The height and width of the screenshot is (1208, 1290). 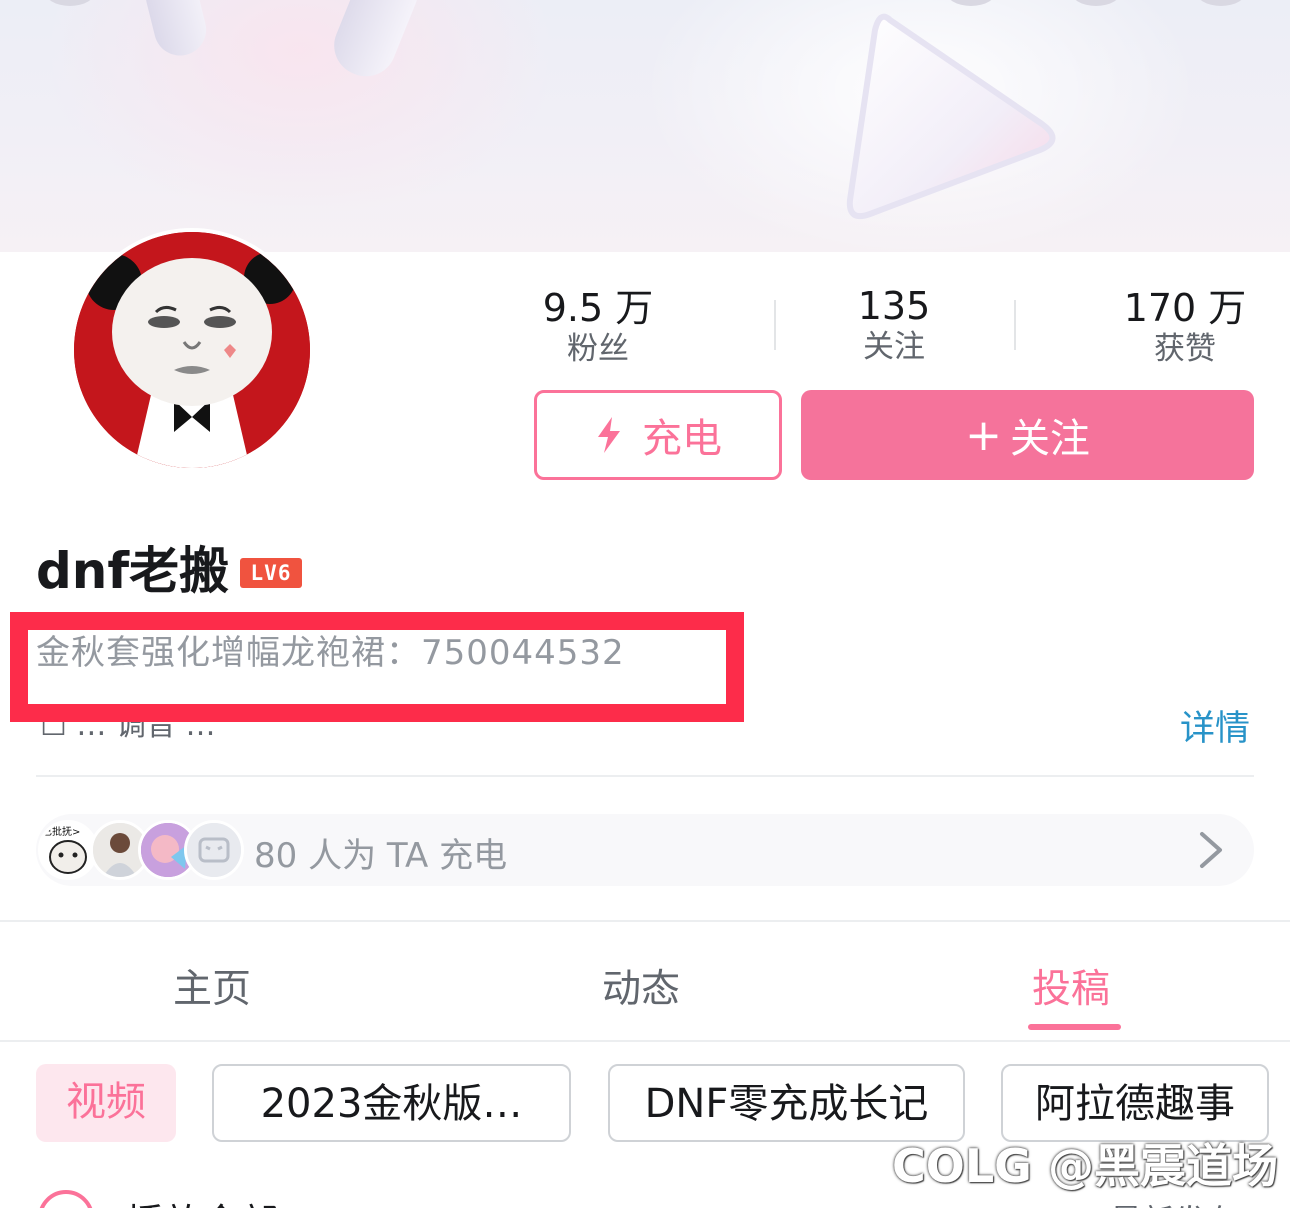 I want to click on avatar, so click(x=192, y=350).